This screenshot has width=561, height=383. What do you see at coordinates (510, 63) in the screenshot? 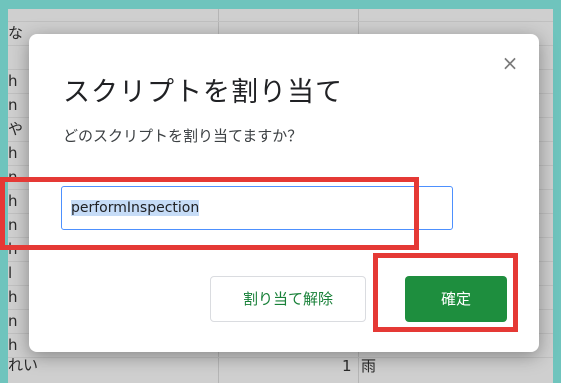
I see `close-icon: ×` at bounding box center [510, 63].